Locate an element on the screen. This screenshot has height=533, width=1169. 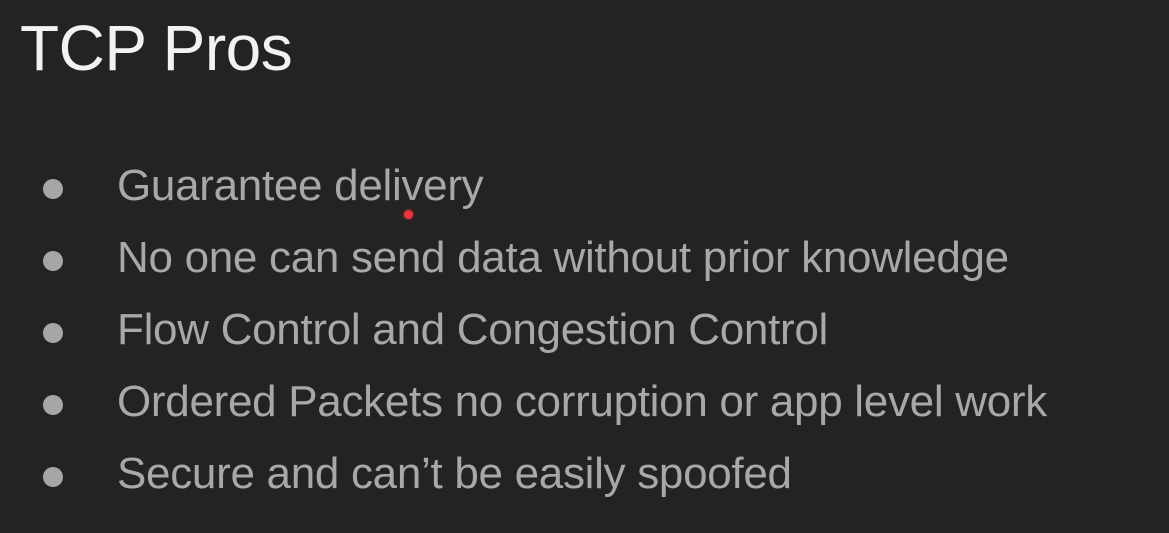
laser-pointer-icon is located at coordinates (408, 214).